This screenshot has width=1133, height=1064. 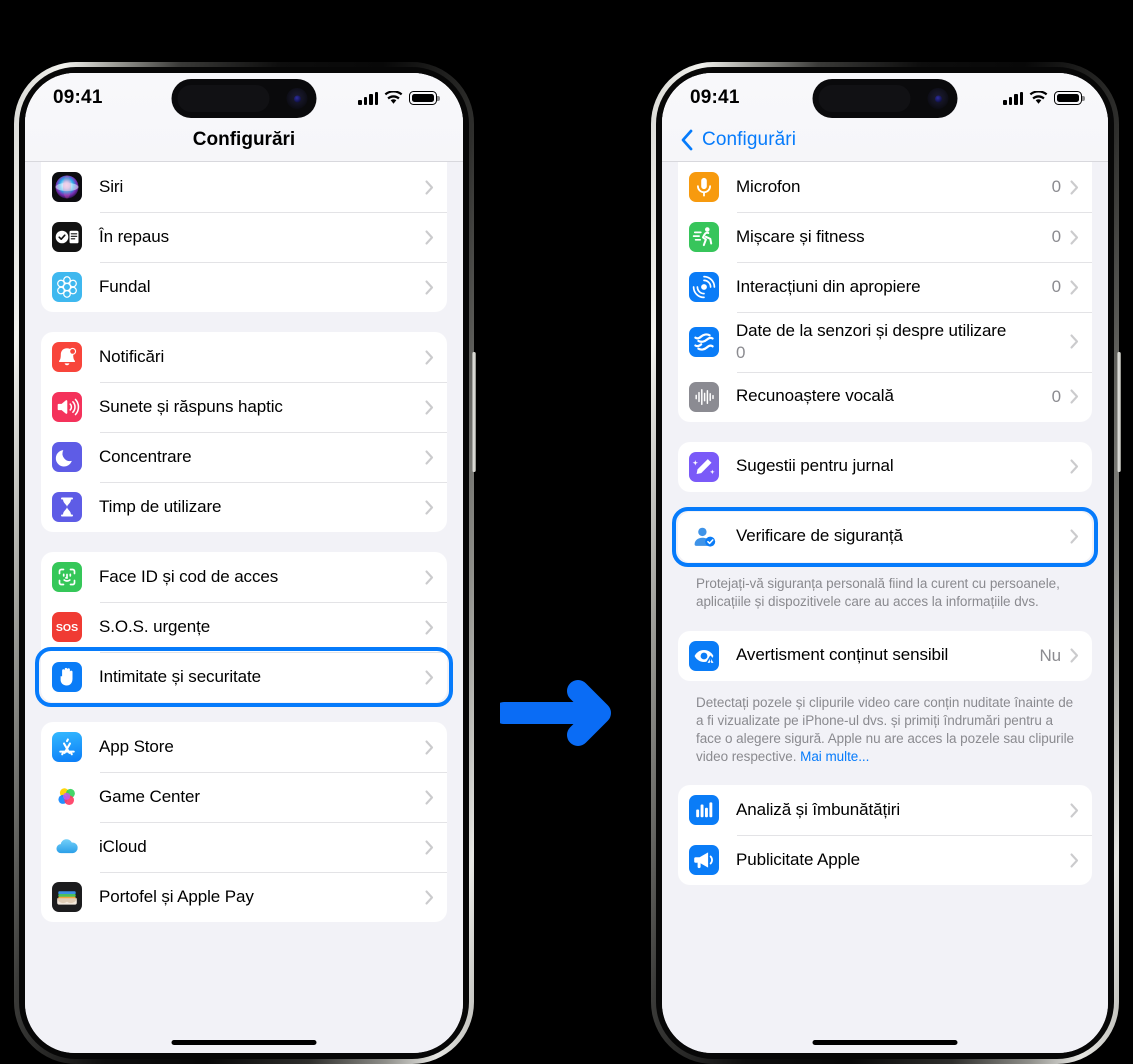 I want to click on settings-row: Verificare de siguranță, so click(x=885, y=537).